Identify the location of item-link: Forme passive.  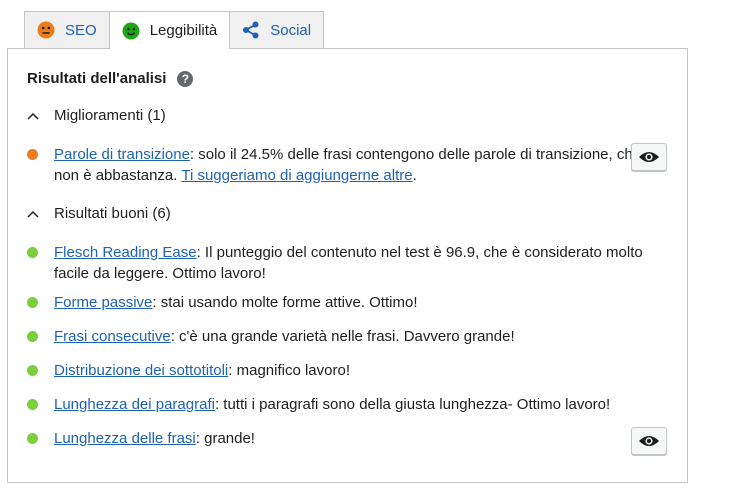
(103, 302).